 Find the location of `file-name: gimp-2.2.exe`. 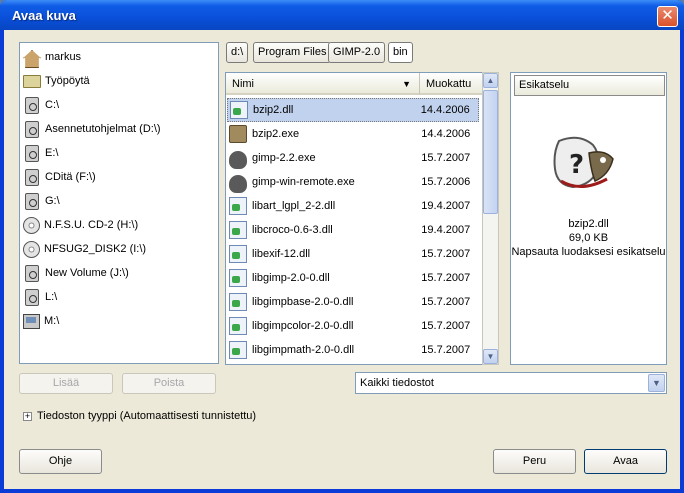

file-name: gimp-2.2.exe is located at coordinates (284, 158).